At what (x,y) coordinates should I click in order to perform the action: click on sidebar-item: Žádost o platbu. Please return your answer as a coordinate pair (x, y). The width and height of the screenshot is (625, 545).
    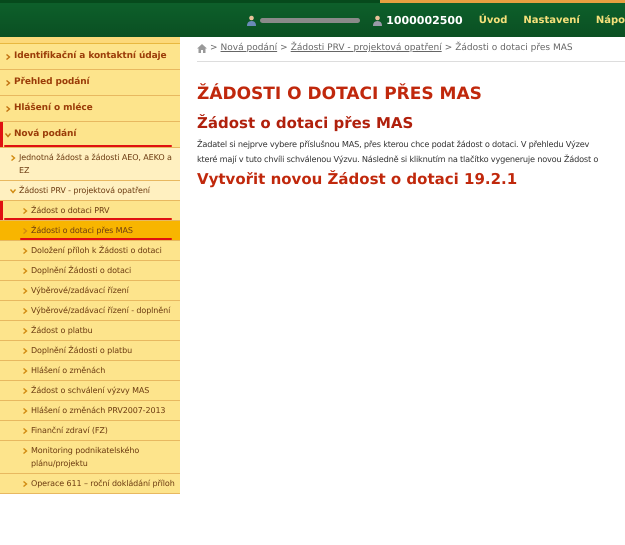
    Looking at the image, I should click on (90, 331).